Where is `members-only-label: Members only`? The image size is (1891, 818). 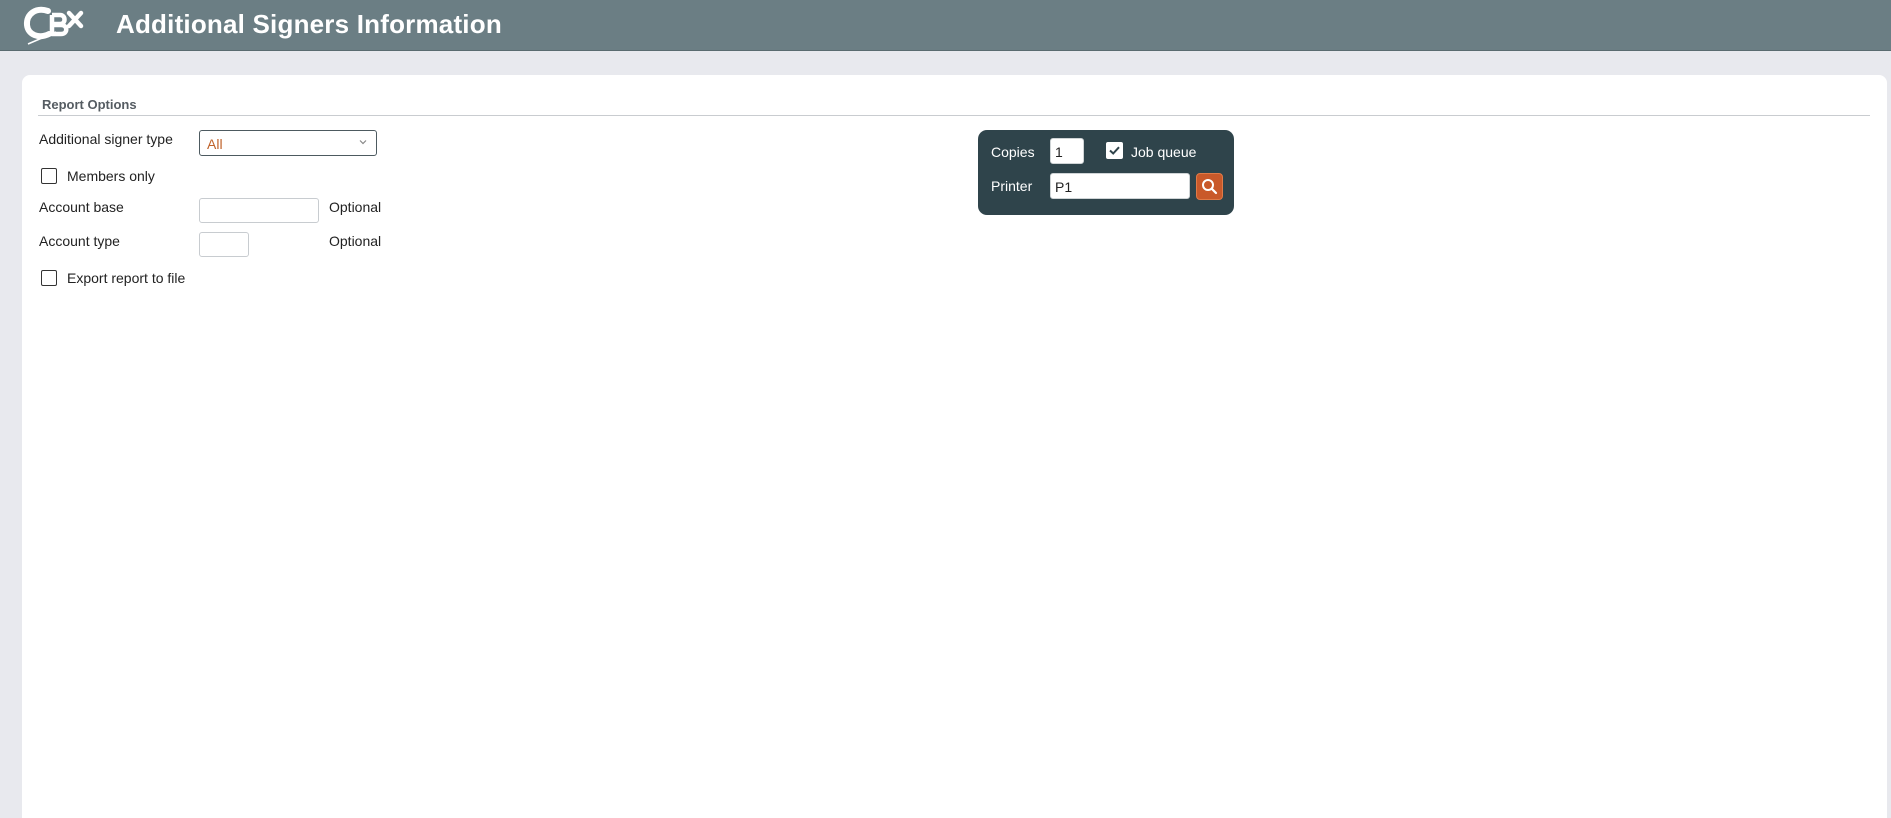 members-only-label: Members only is located at coordinates (111, 176).